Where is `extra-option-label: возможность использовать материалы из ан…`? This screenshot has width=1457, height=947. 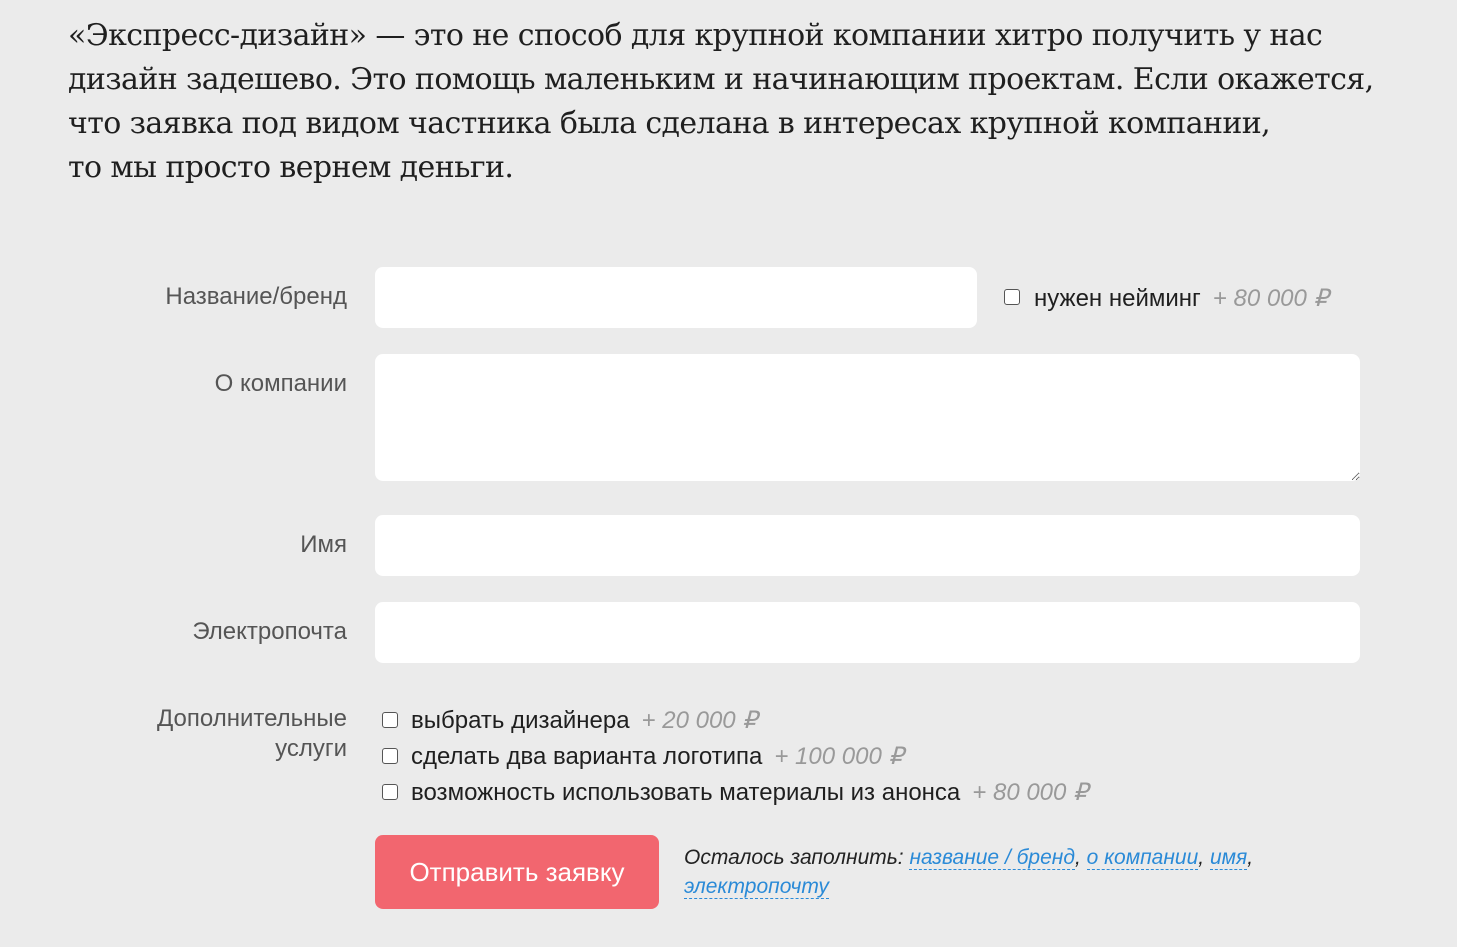
extra-option-label: возможность использовать материалы из ан… is located at coordinates (686, 792).